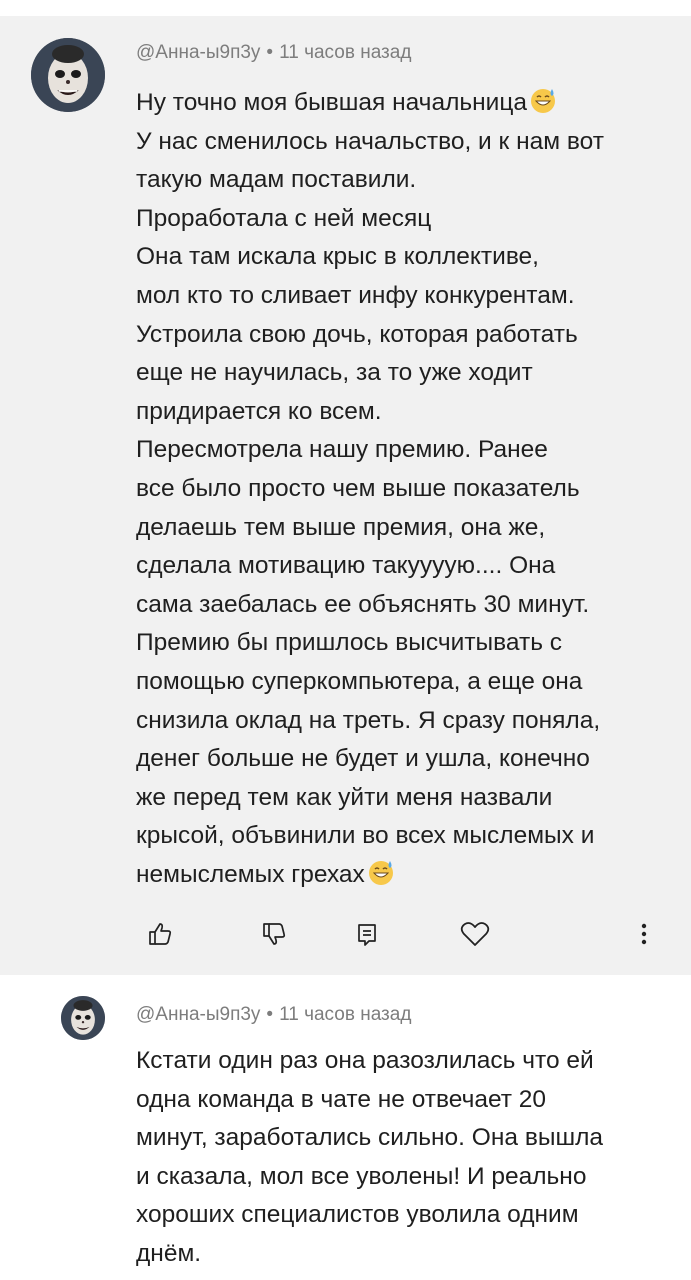 Image resolution: width=691 pixels, height=1280 pixels. I want to click on comment-line: крысой, объвинили во всех мыслемых и, so click(365, 836).